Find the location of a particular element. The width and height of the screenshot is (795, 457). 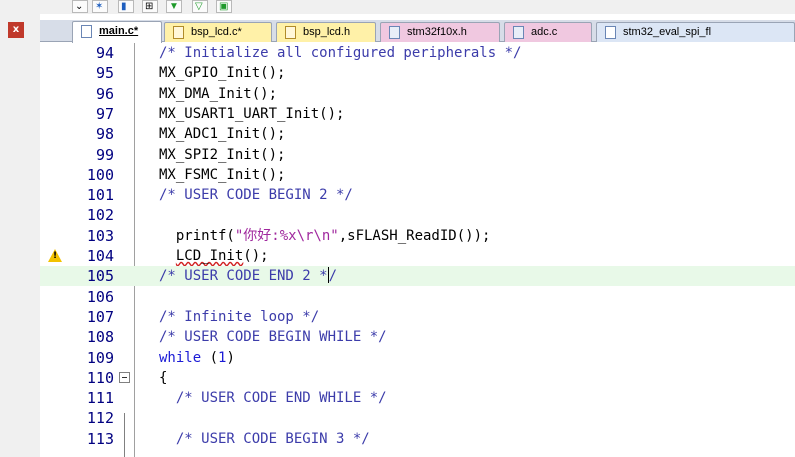

code-text: LCD_Init(); is located at coordinates (214, 256).